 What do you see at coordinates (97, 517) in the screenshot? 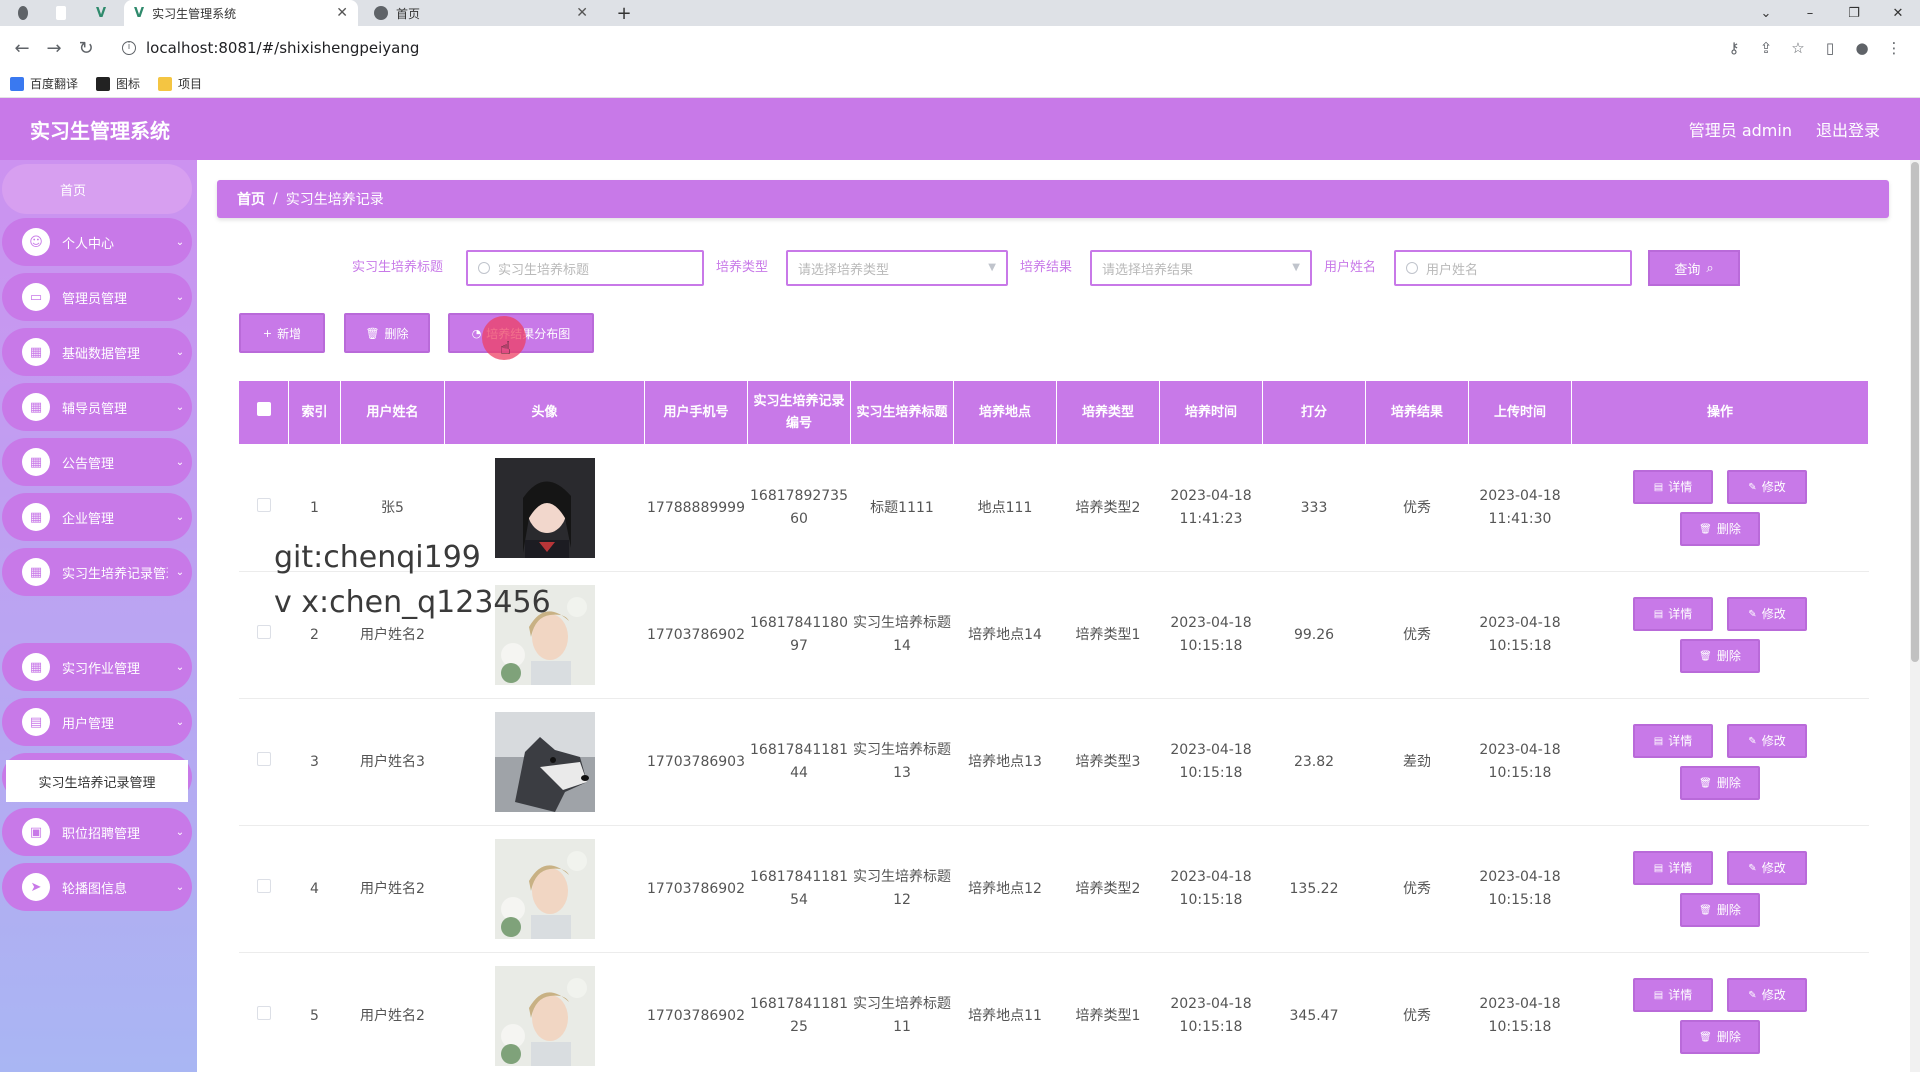
I see `sidebar-item-5: ▦ 企业管理 ⌄` at bounding box center [97, 517].